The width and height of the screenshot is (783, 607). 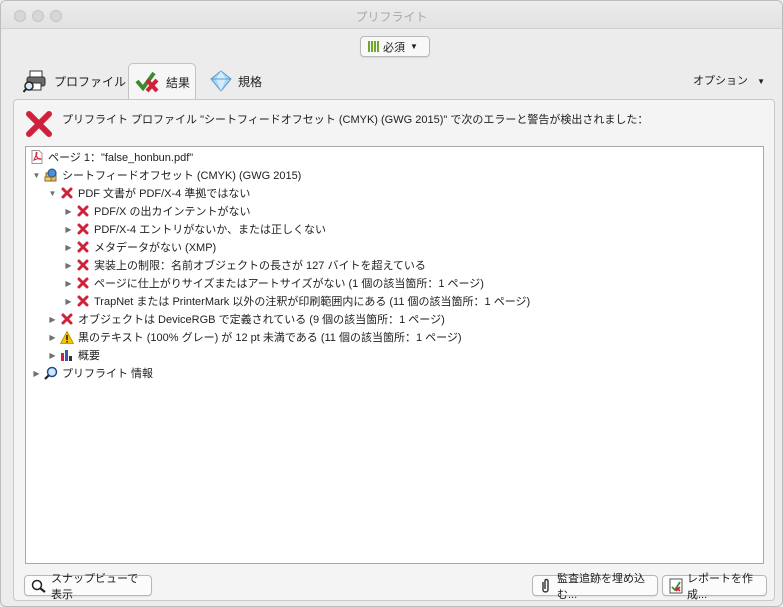 What do you see at coordinates (721, 81) in the screenshot?
I see `options-label: オプション` at bounding box center [721, 81].